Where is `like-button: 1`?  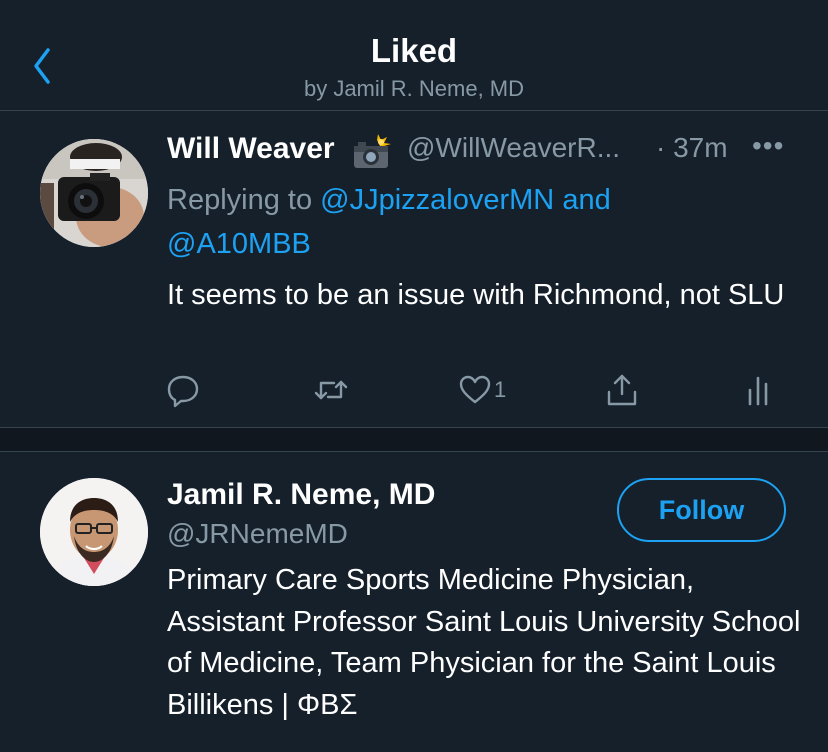 like-button: 1 is located at coordinates (482, 390).